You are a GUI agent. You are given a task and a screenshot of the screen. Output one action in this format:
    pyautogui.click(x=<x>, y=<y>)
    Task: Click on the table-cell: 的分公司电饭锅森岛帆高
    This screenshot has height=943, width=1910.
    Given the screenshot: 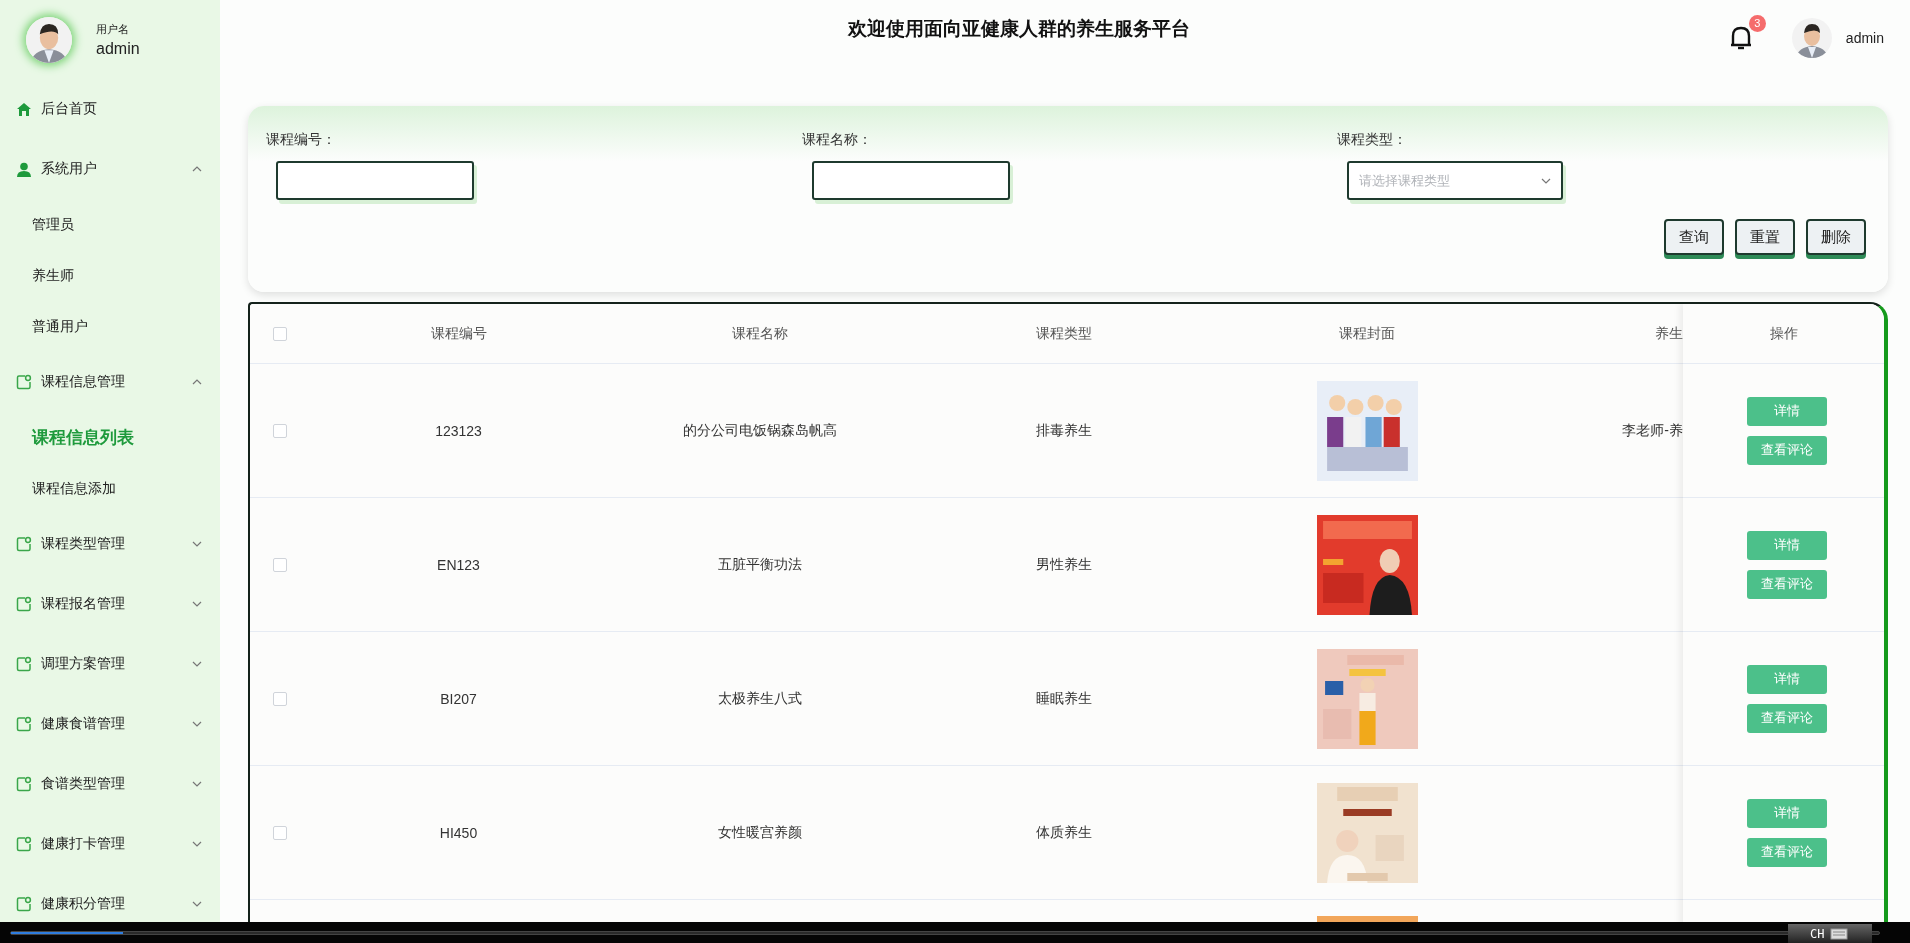 What is the action you would take?
    pyautogui.click(x=759, y=430)
    